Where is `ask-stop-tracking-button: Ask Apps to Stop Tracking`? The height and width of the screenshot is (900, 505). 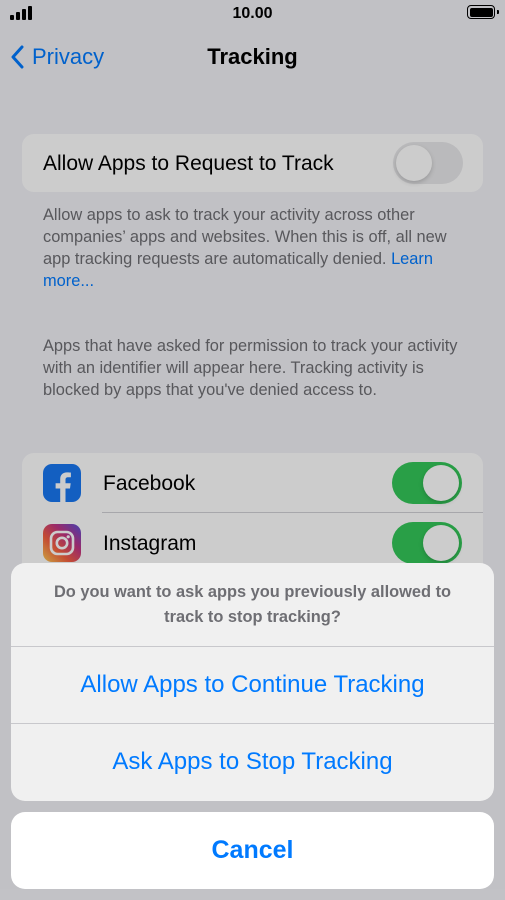
ask-stop-tracking-button: Ask Apps to Stop Tracking is located at coordinates (252, 762).